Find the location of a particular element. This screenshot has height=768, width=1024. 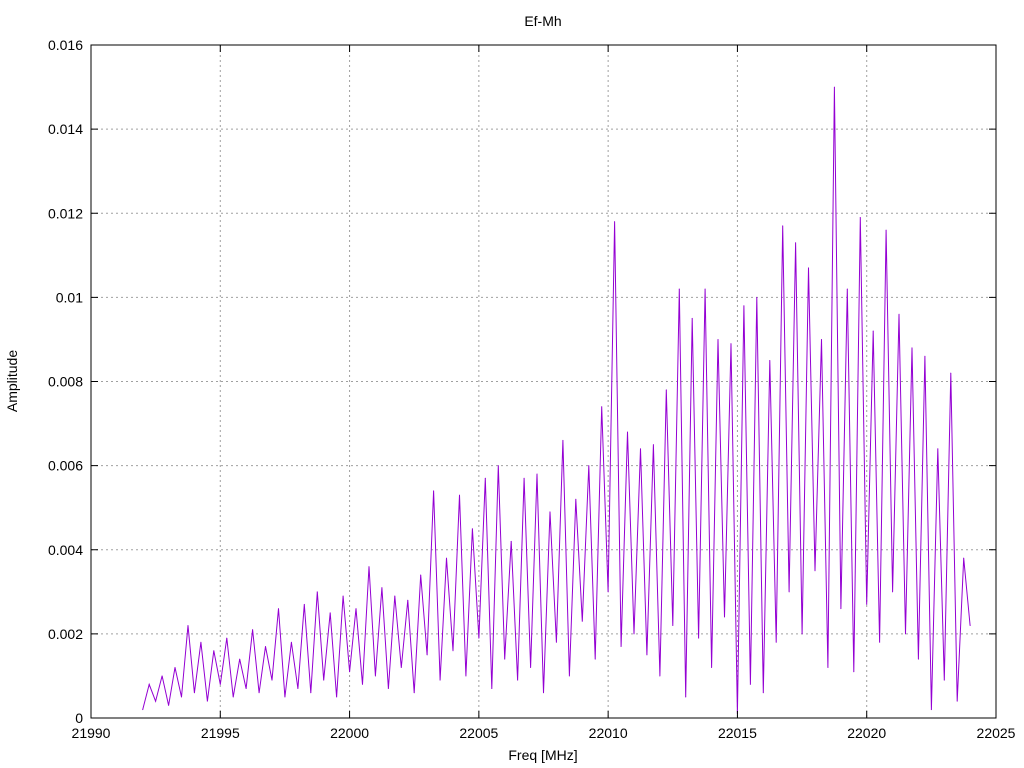

y-tick-label: 0.004 is located at coordinates (65, 550).